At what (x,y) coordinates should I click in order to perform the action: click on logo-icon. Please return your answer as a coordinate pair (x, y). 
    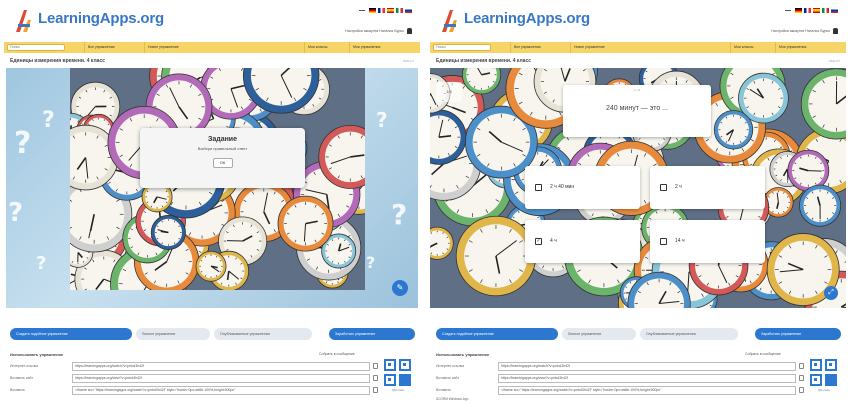
    Looking at the image, I should click on (449, 21).